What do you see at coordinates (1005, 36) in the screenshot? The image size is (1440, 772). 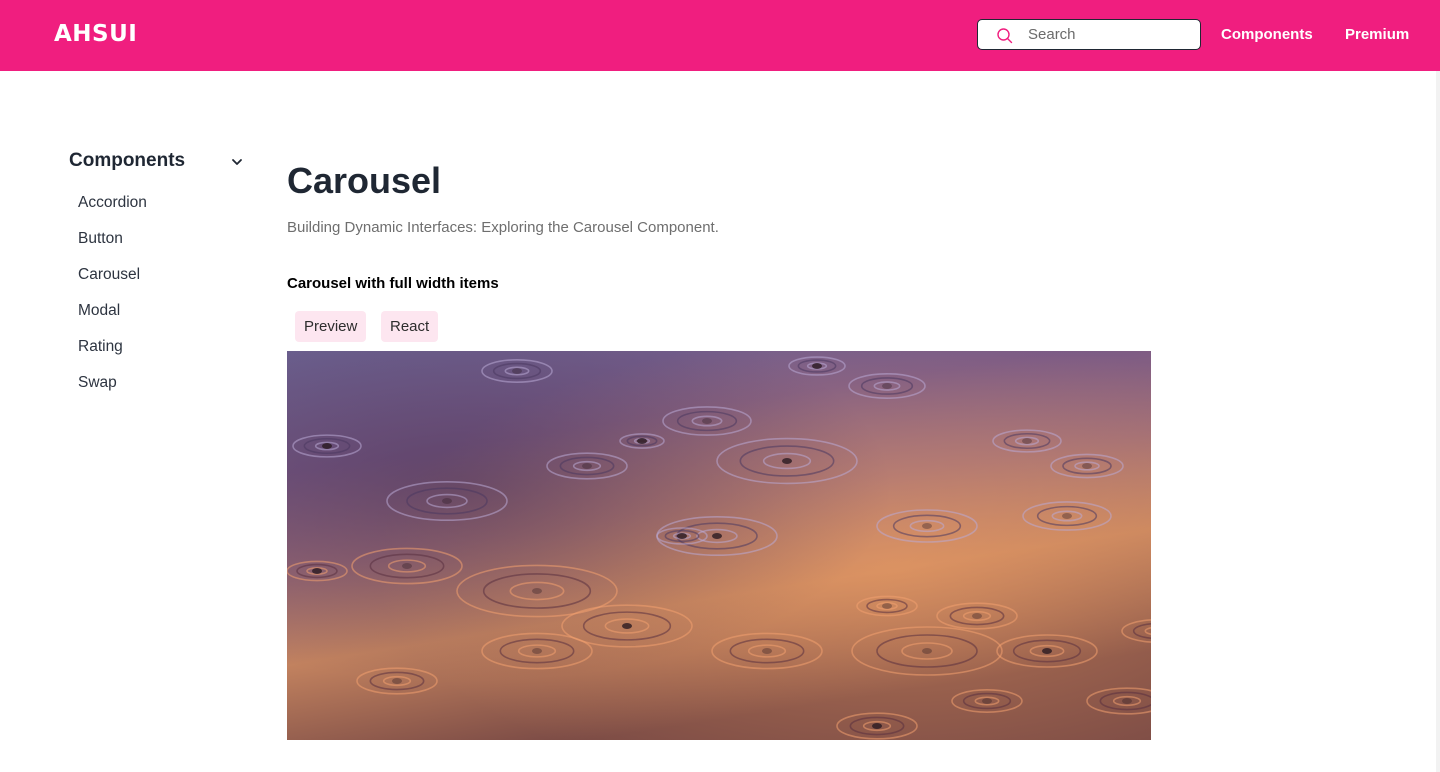 I see `search-icon` at bounding box center [1005, 36].